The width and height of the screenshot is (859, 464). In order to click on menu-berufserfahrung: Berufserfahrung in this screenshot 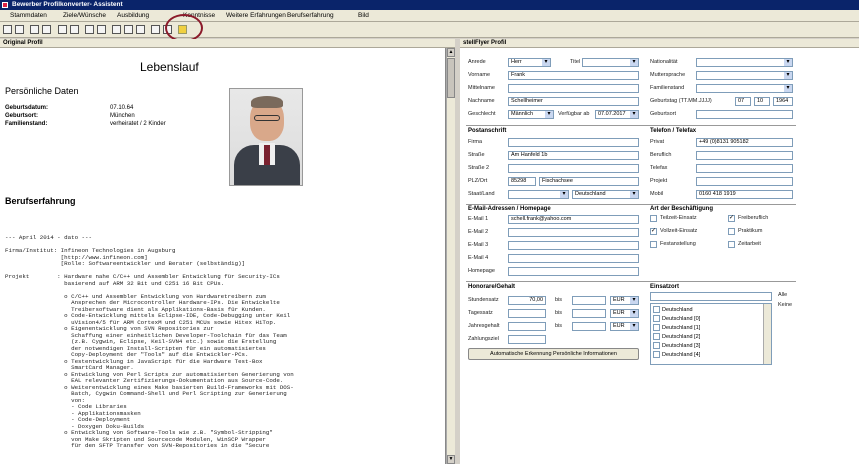, I will do `click(310, 15)`.